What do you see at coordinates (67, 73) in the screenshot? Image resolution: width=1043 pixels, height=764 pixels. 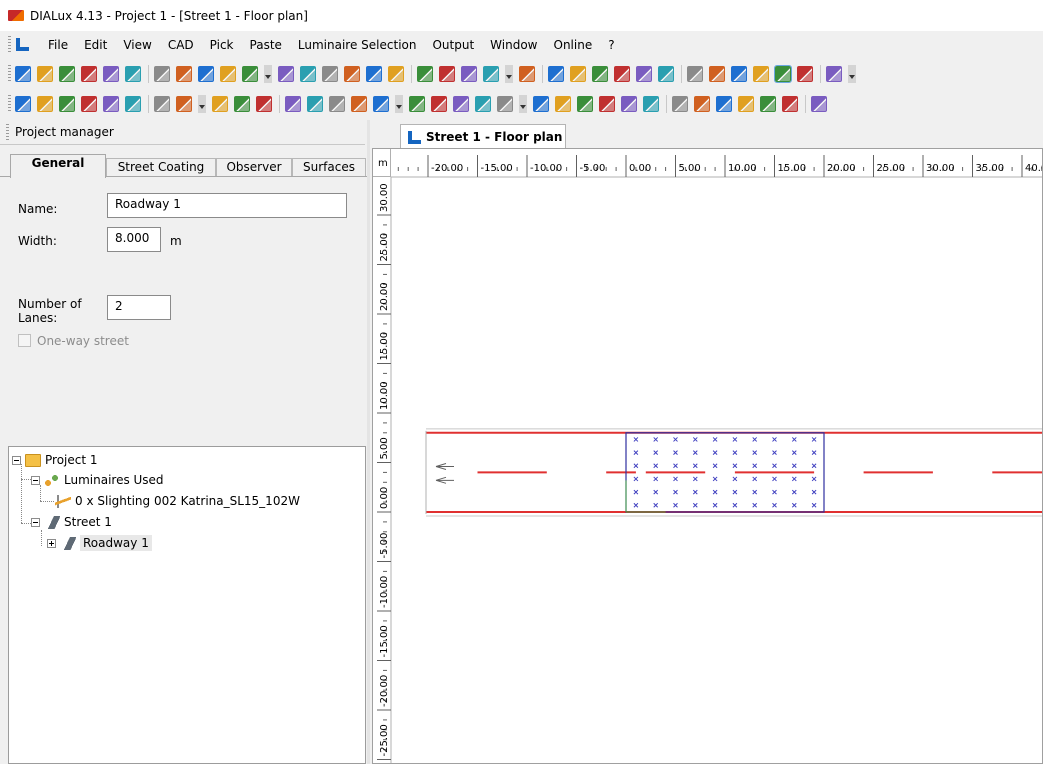 I see `save-icon` at bounding box center [67, 73].